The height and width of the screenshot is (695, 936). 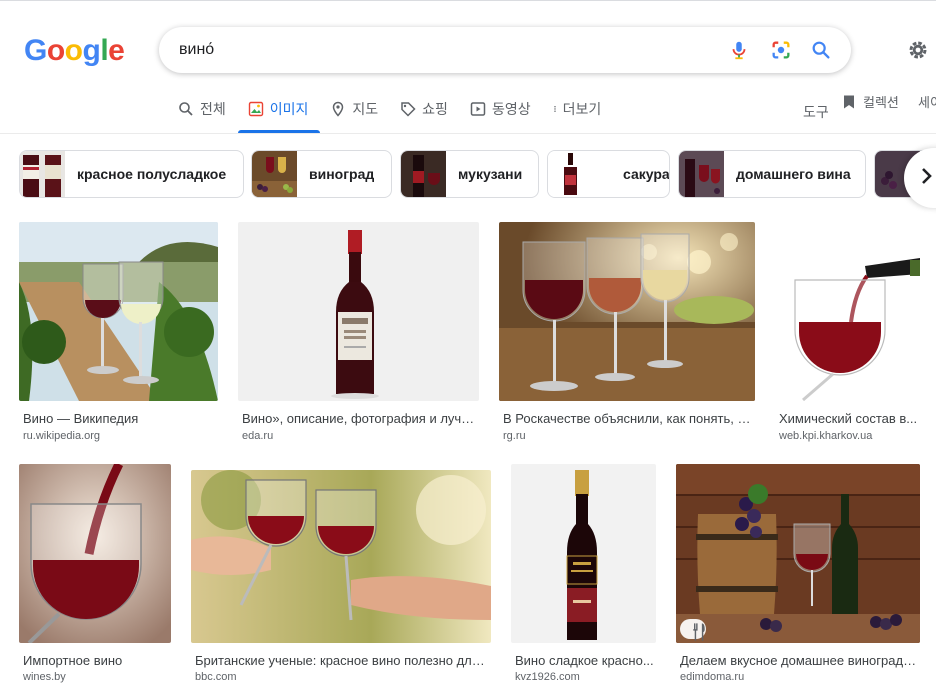 I want to click on chip-label: виноград, so click(x=342, y=174).